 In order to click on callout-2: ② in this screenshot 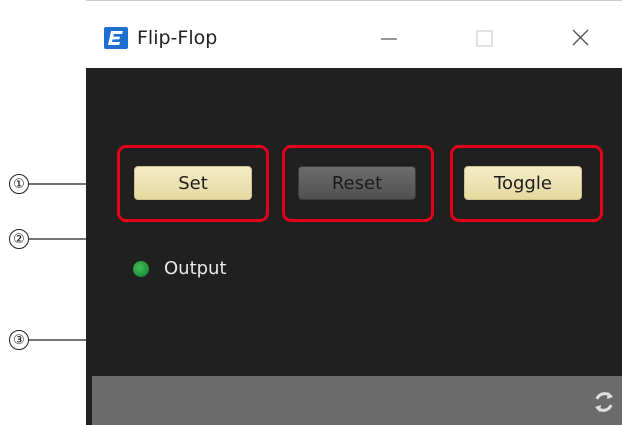, I will do `click(19, 239)`.